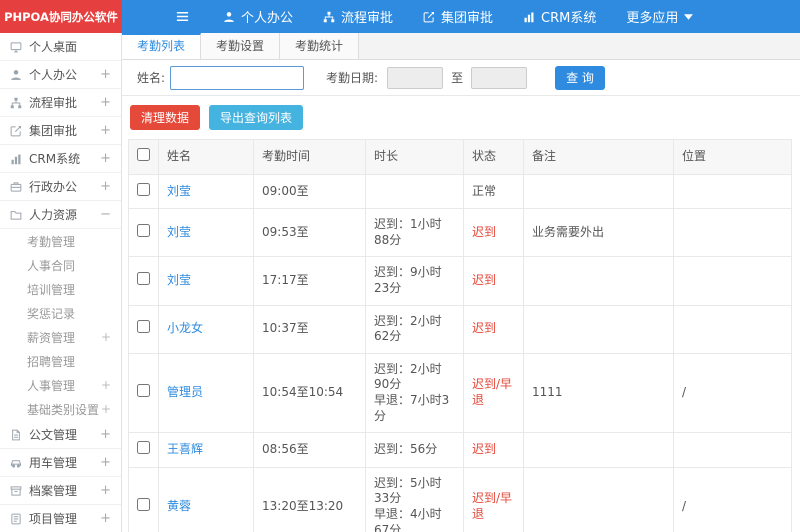 The height and width of the screenshot is (532, 800). What do you see at coordinates (499, 77) in the screenshot?
I see `date-to-input` at bounding box center [499, 77].